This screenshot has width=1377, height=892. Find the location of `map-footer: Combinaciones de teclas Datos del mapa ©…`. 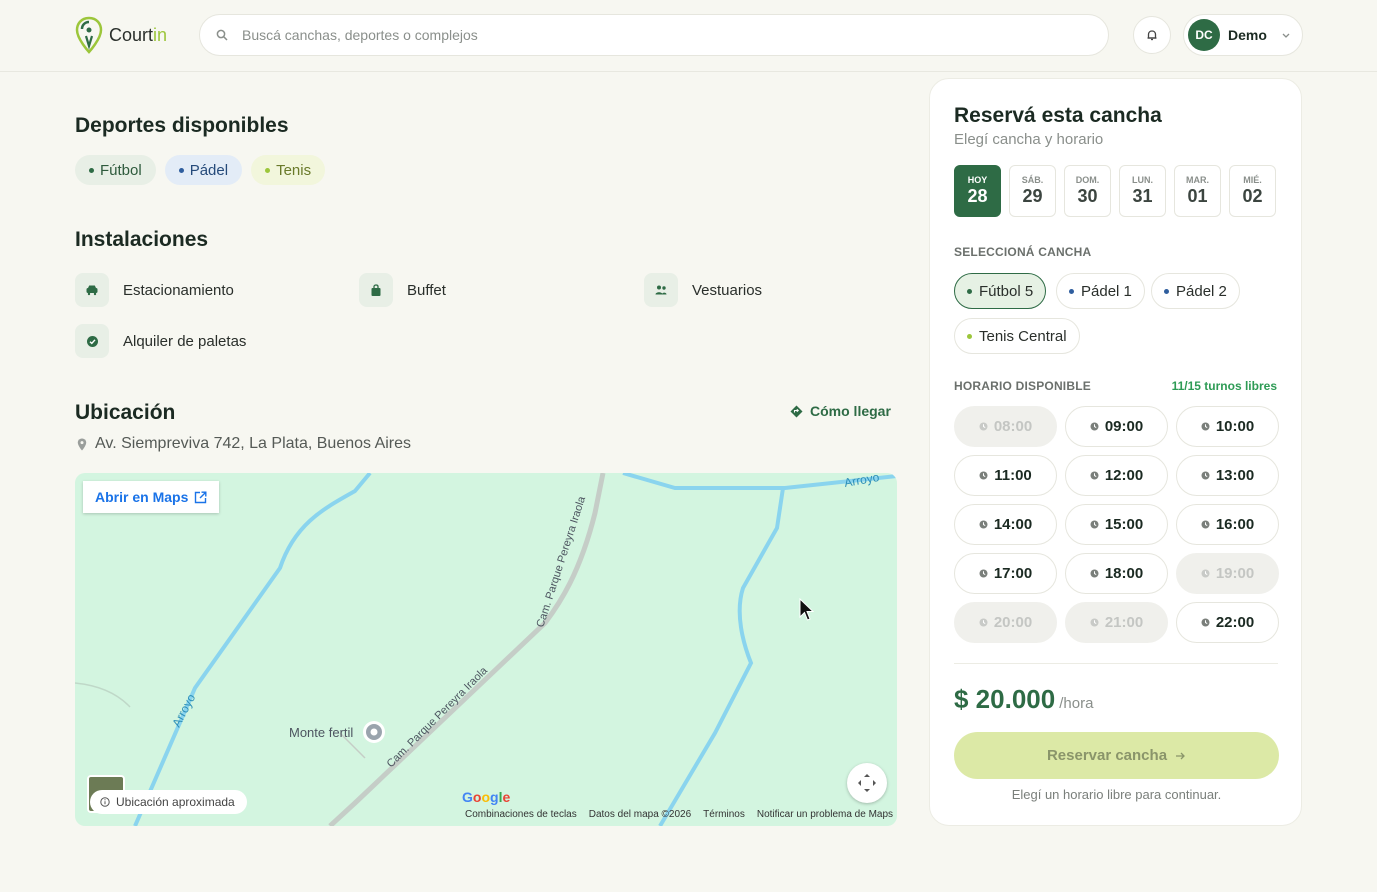

map-footer: Combinaciones de teclas Datos del mapa ©… is located at coordinates (679, 814).